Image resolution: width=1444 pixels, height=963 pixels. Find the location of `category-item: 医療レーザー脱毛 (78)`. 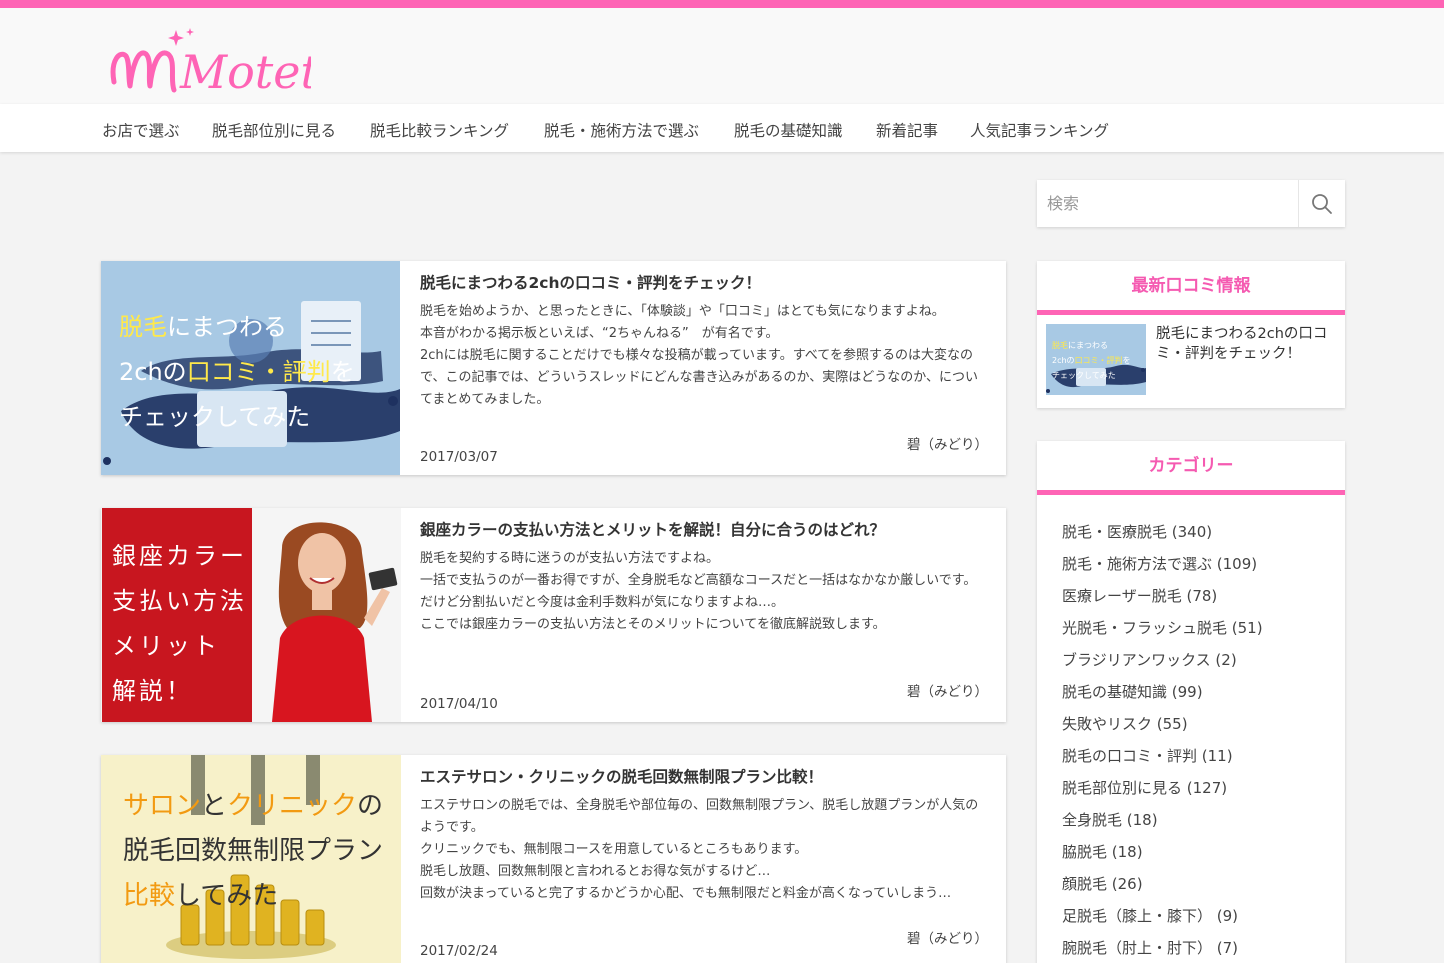

category-item: 医療レーザー脱毛 (78) is located at coordinates (1162, 601).